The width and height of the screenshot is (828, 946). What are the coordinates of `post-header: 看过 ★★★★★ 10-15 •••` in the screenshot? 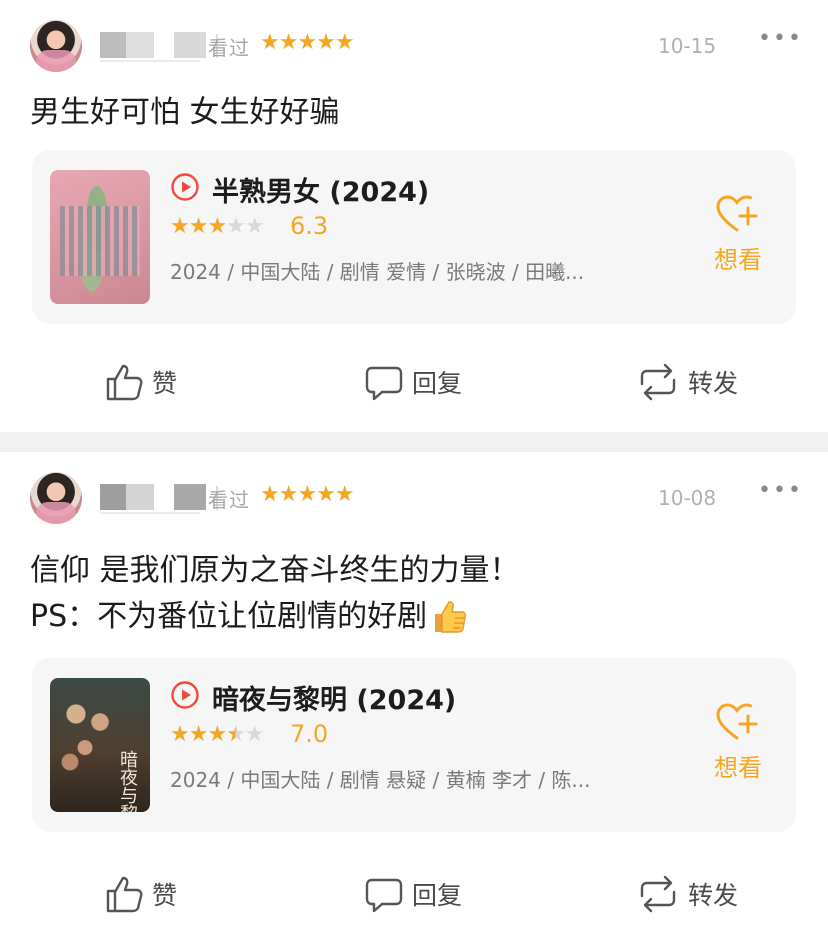 It's located at (416, 46).